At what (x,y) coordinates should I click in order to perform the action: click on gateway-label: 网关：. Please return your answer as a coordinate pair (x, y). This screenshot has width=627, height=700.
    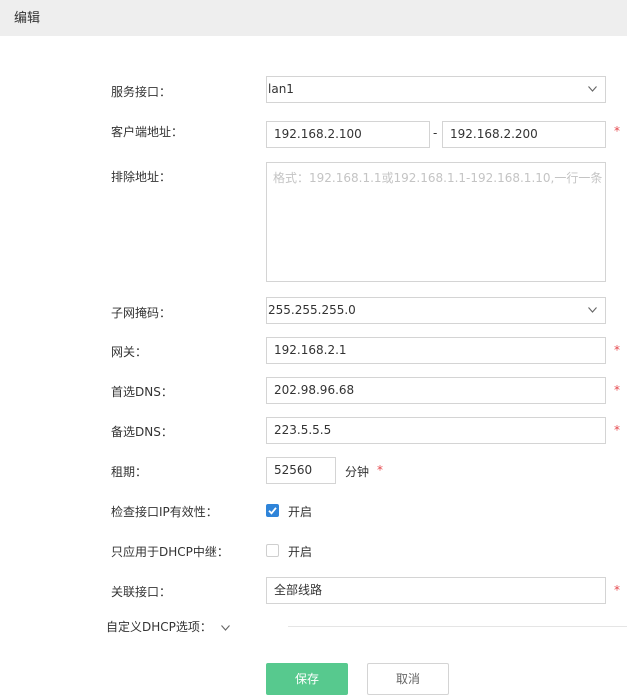
    Looking at the image, I should click on (129, 352).